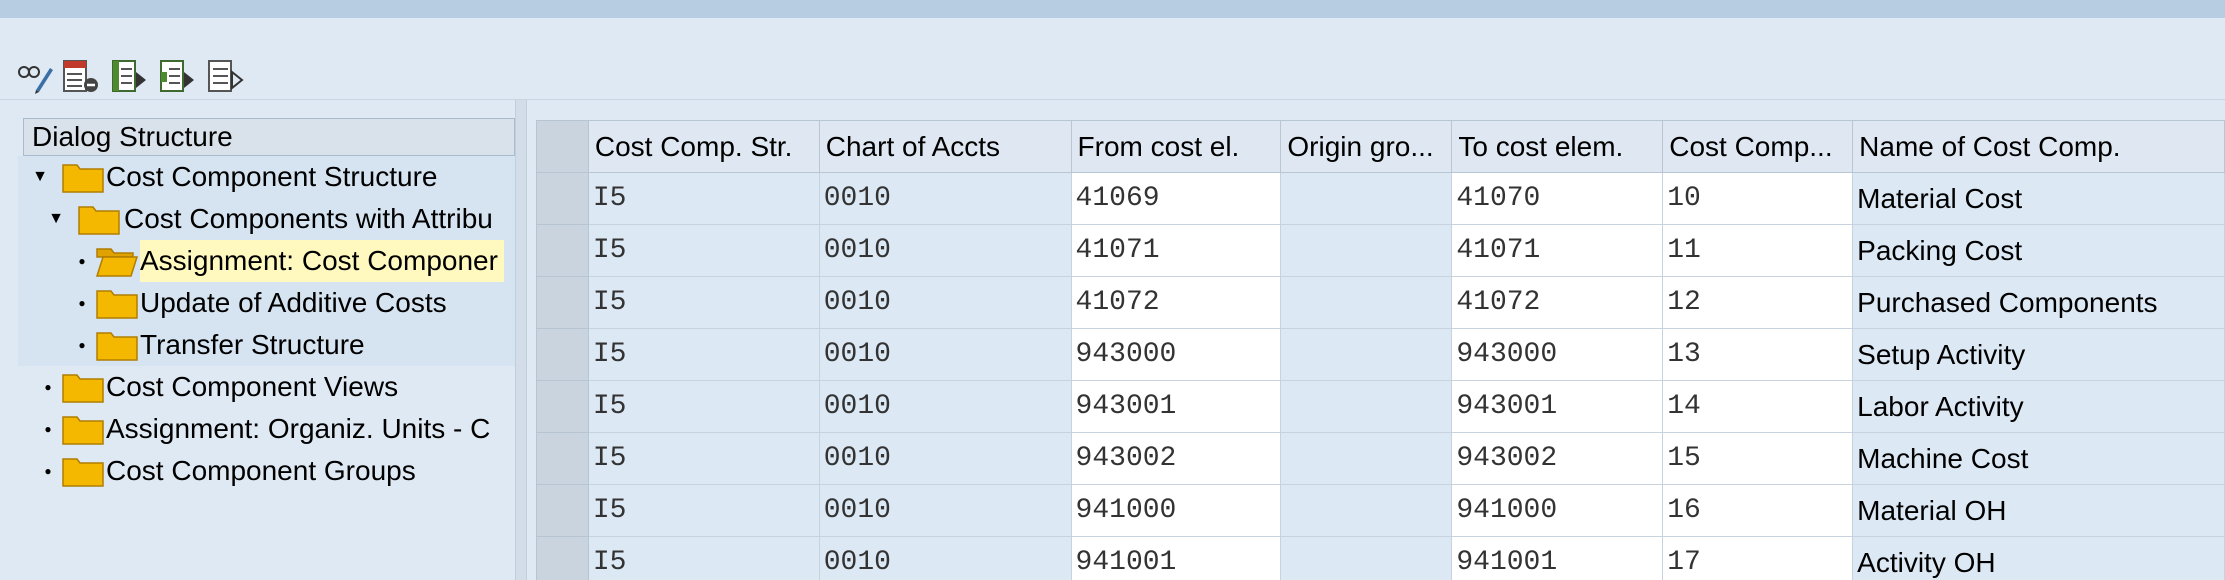 The height and width of the screenshot is (580, 2225). Describe the element at coordinates (1176, 406) in the screenshot. I see `cell-from-cost-el: 943001` at that location.